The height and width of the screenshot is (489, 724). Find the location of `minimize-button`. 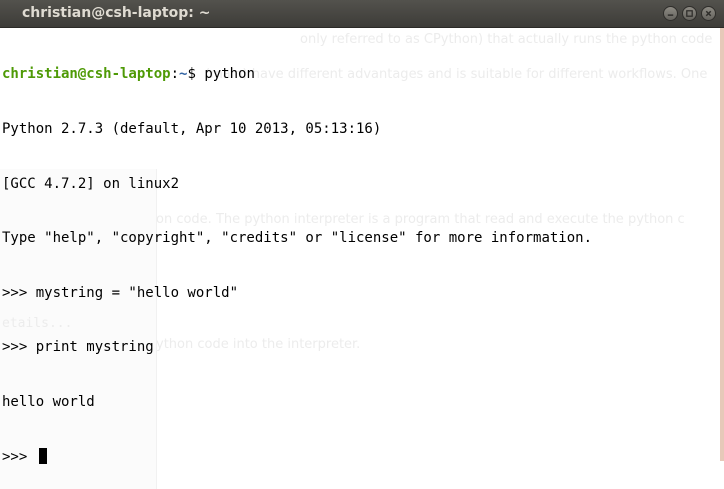

minimize-button is located at coordinates (670, 13).